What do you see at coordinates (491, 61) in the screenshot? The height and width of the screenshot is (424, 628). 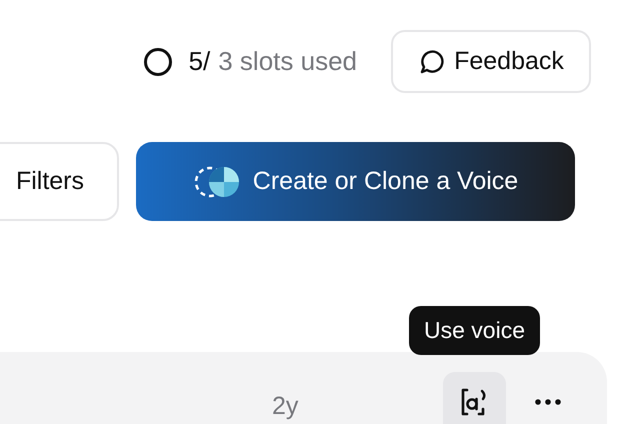 I see `feedback-button: Feedback` at bounding box center [491, 61].